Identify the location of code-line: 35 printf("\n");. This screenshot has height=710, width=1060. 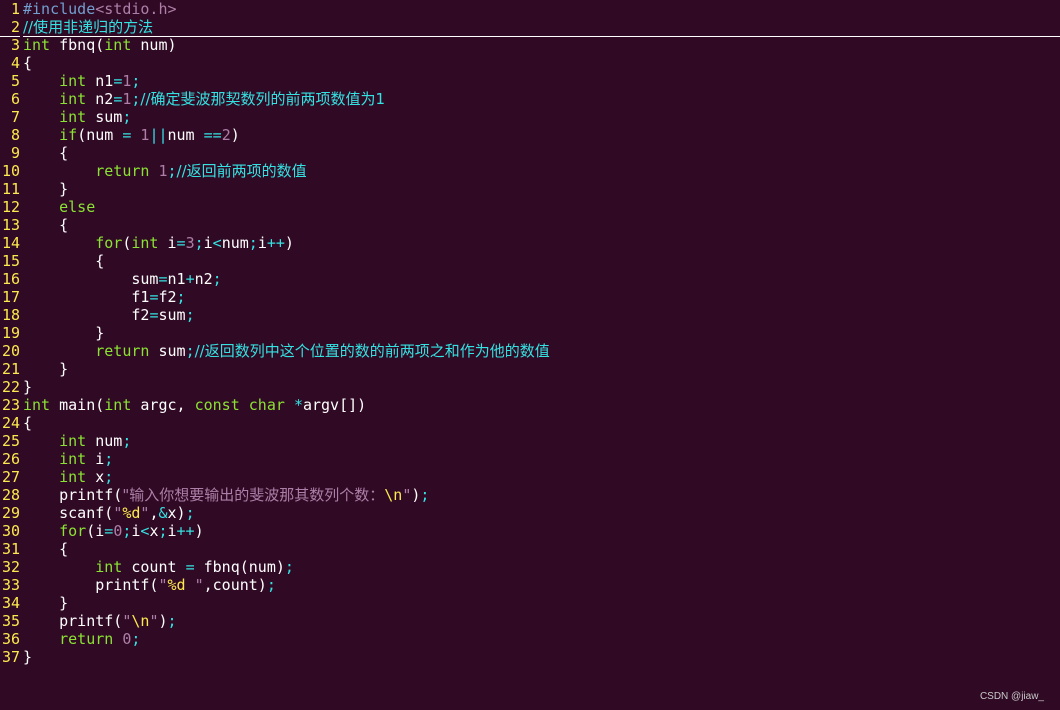
(530, 621).